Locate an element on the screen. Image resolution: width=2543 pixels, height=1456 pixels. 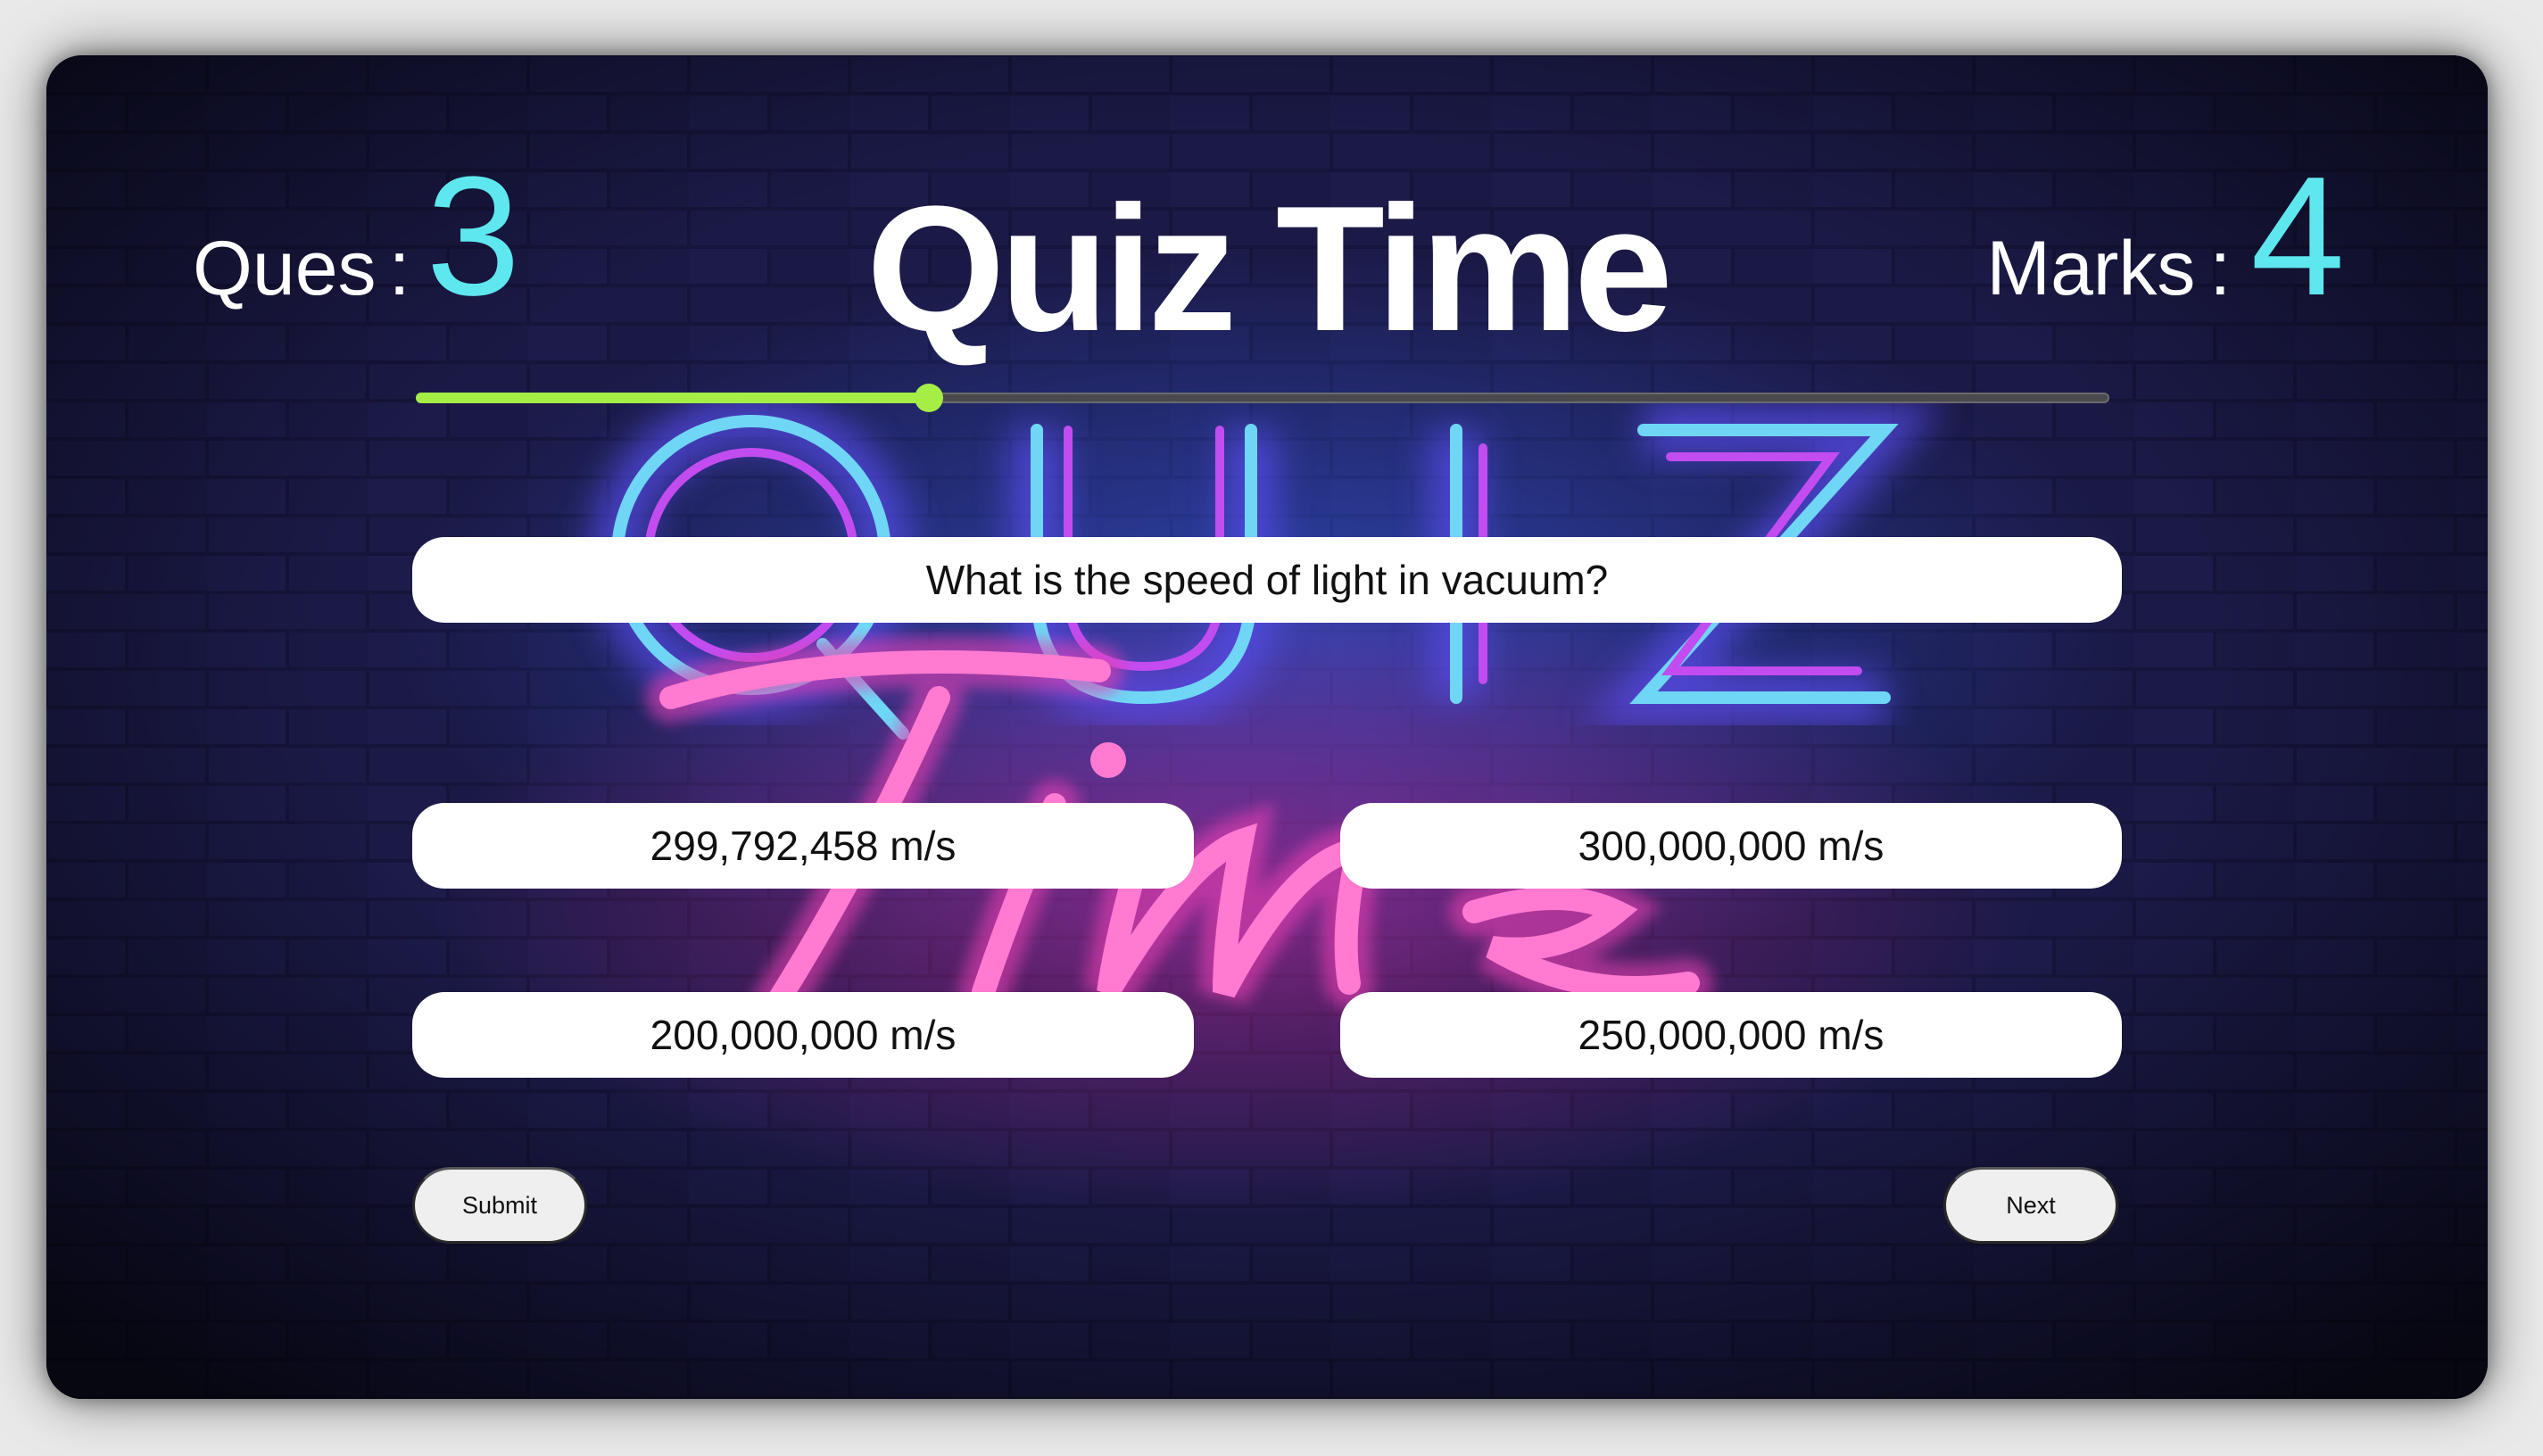
progress-bar-fill is located at coordinates (673, 398).